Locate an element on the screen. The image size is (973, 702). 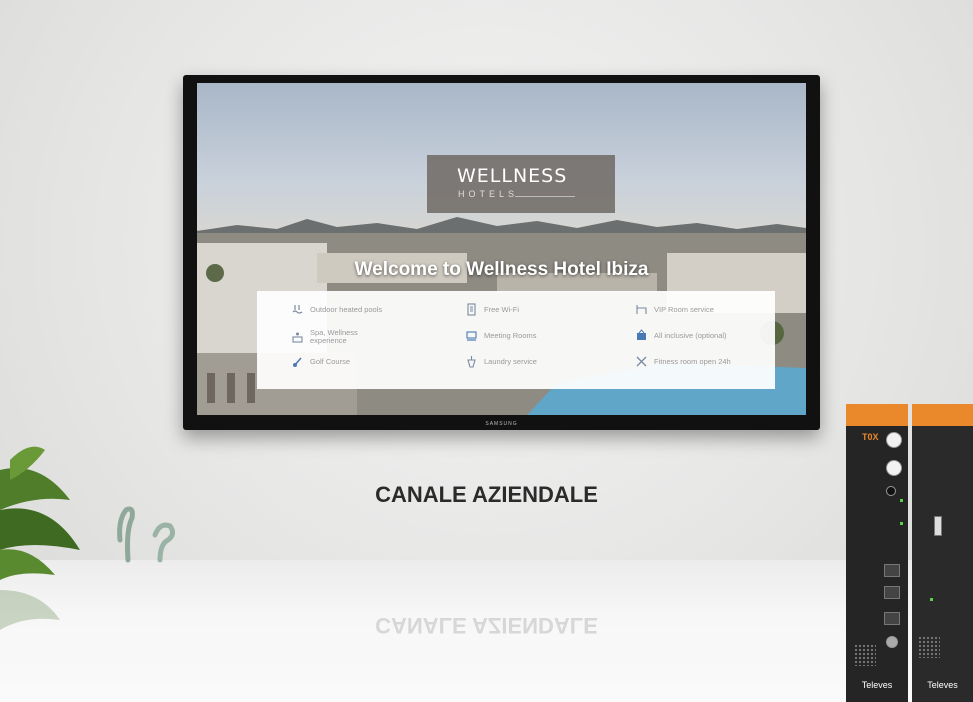
wifi-icon is located at coordinates (471, 309).